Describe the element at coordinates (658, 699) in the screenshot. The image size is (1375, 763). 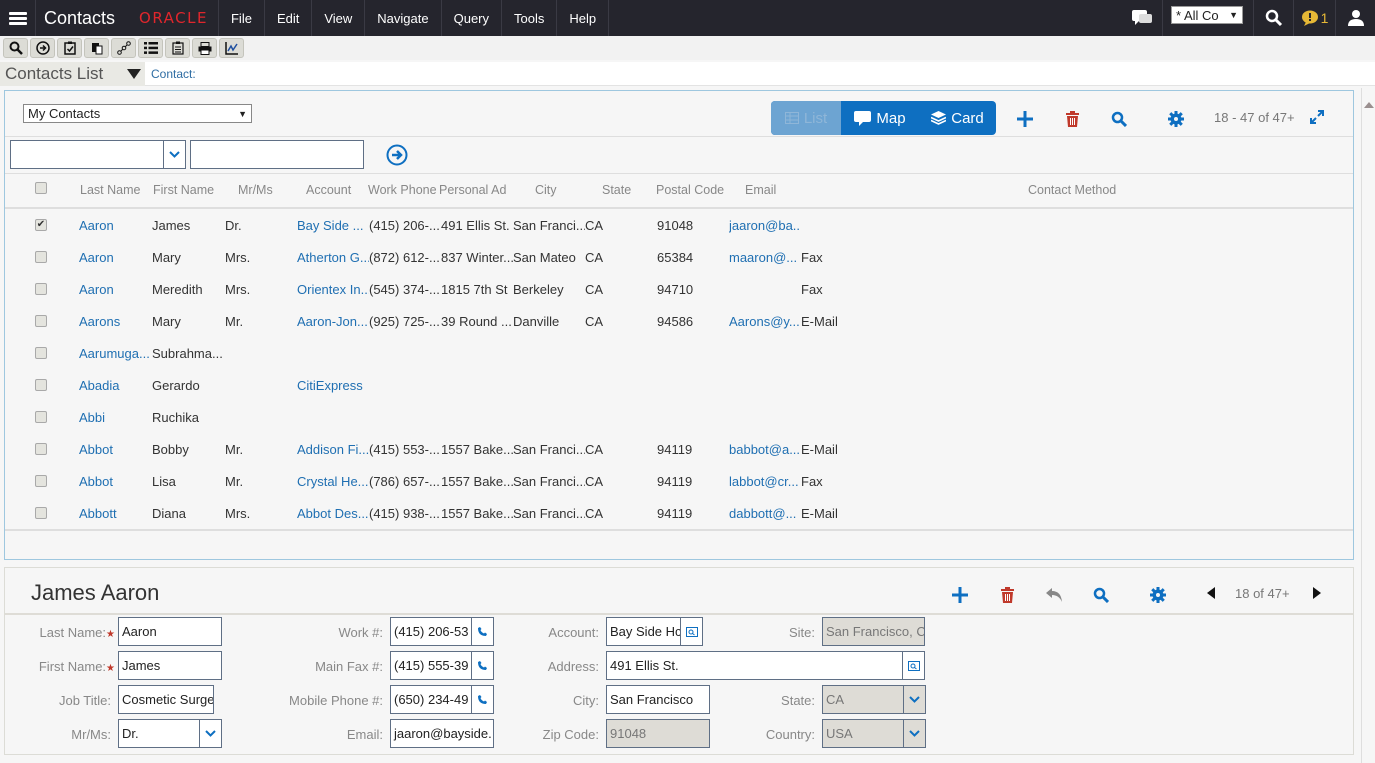
I see `city-input: San Francisco` at that location.